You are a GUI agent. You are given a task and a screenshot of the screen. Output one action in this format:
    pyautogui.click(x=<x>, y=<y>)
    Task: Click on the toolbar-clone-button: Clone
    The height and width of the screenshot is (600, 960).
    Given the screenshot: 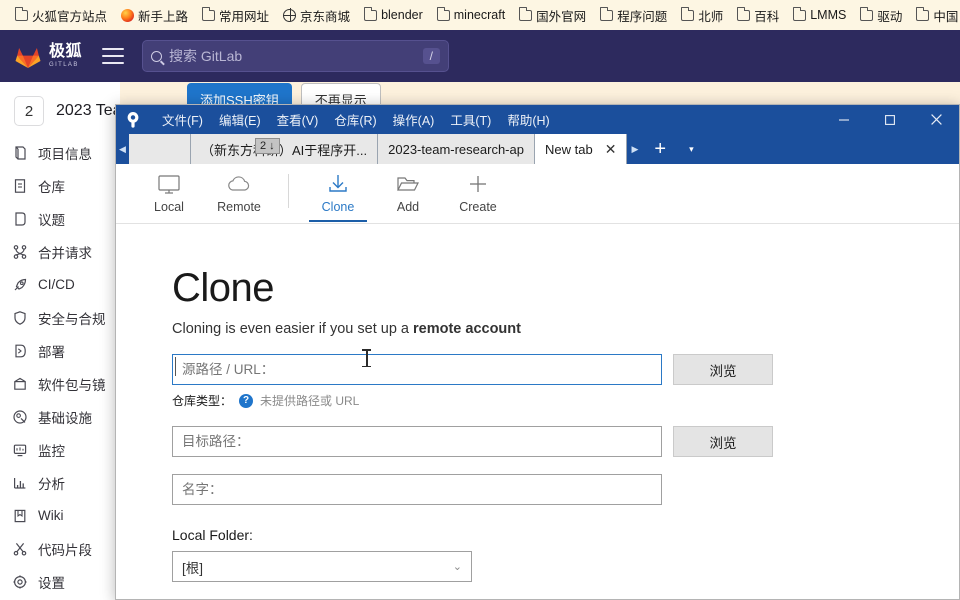 What is the action you would take?
    pyautogui.click(x=338, y=193)
    